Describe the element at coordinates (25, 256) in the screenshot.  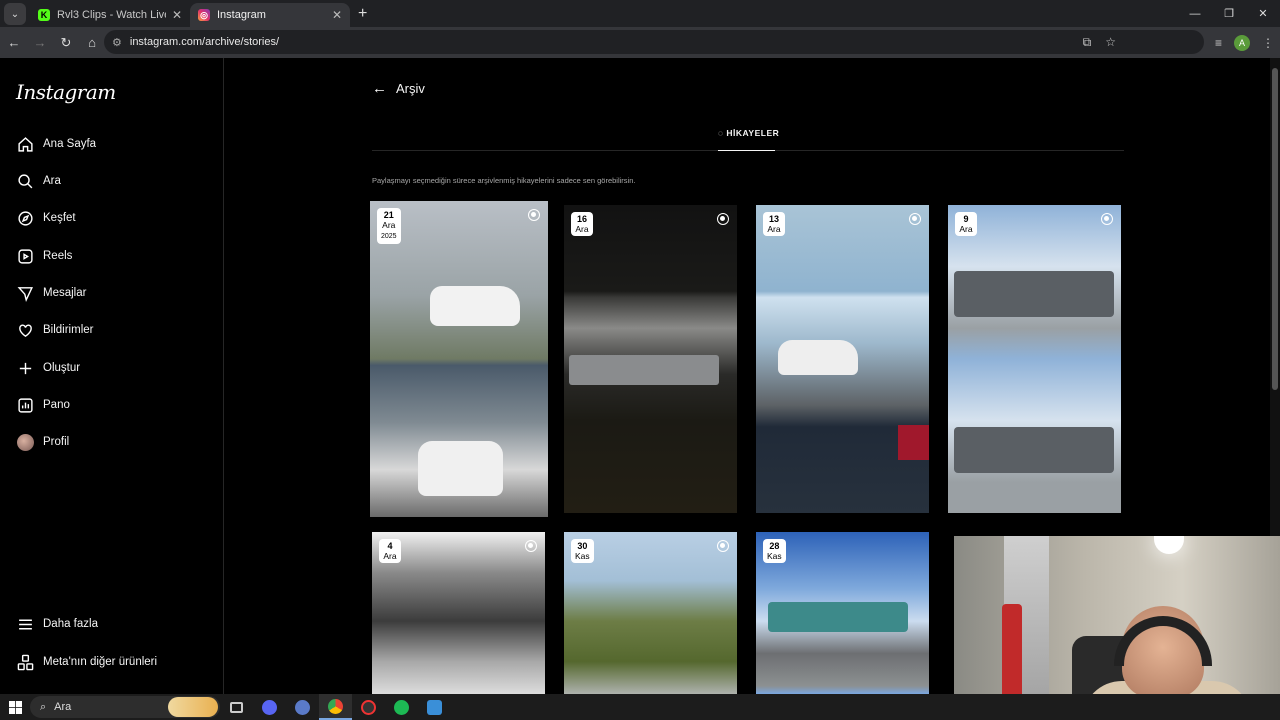
I see `reels-icon` at that location.